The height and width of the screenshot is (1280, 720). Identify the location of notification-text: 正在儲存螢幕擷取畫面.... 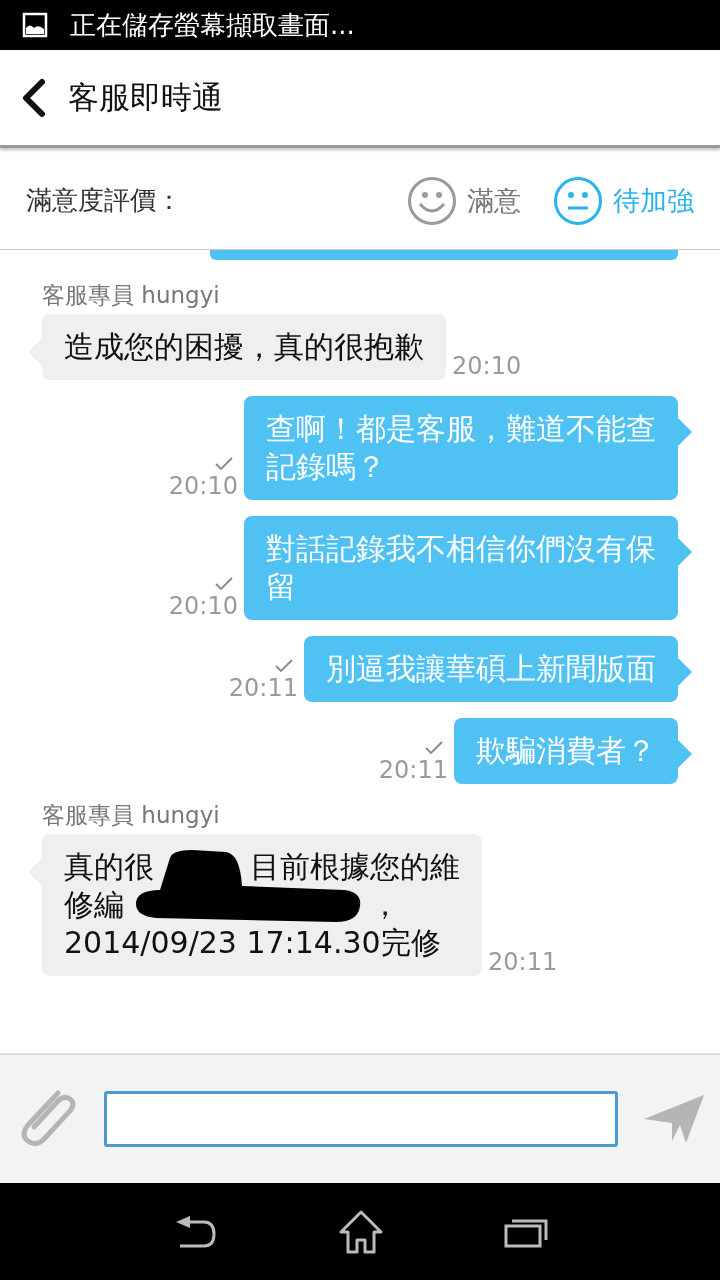
(212, 25).